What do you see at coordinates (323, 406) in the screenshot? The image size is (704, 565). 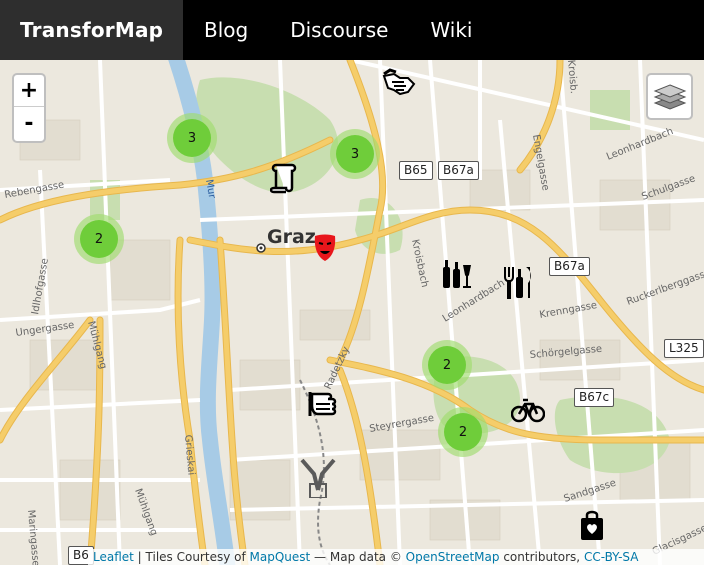 I see `hand-icon` at bounding box center [323, 406].